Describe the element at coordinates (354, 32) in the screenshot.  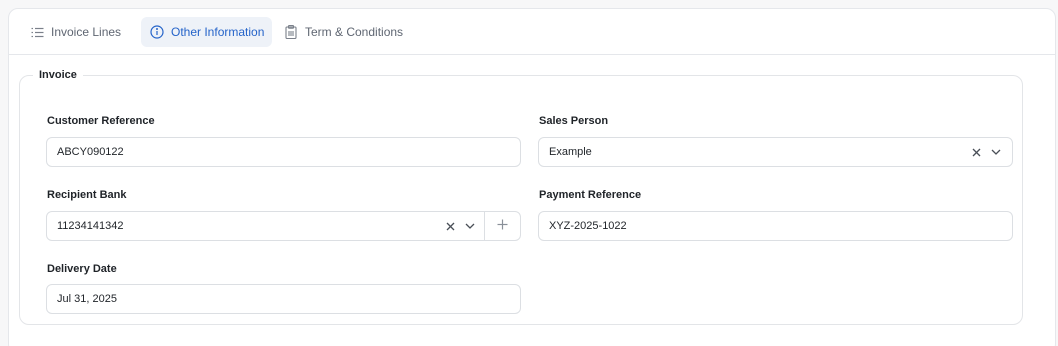
I see `tab-label: Term & Conditions` at that location.